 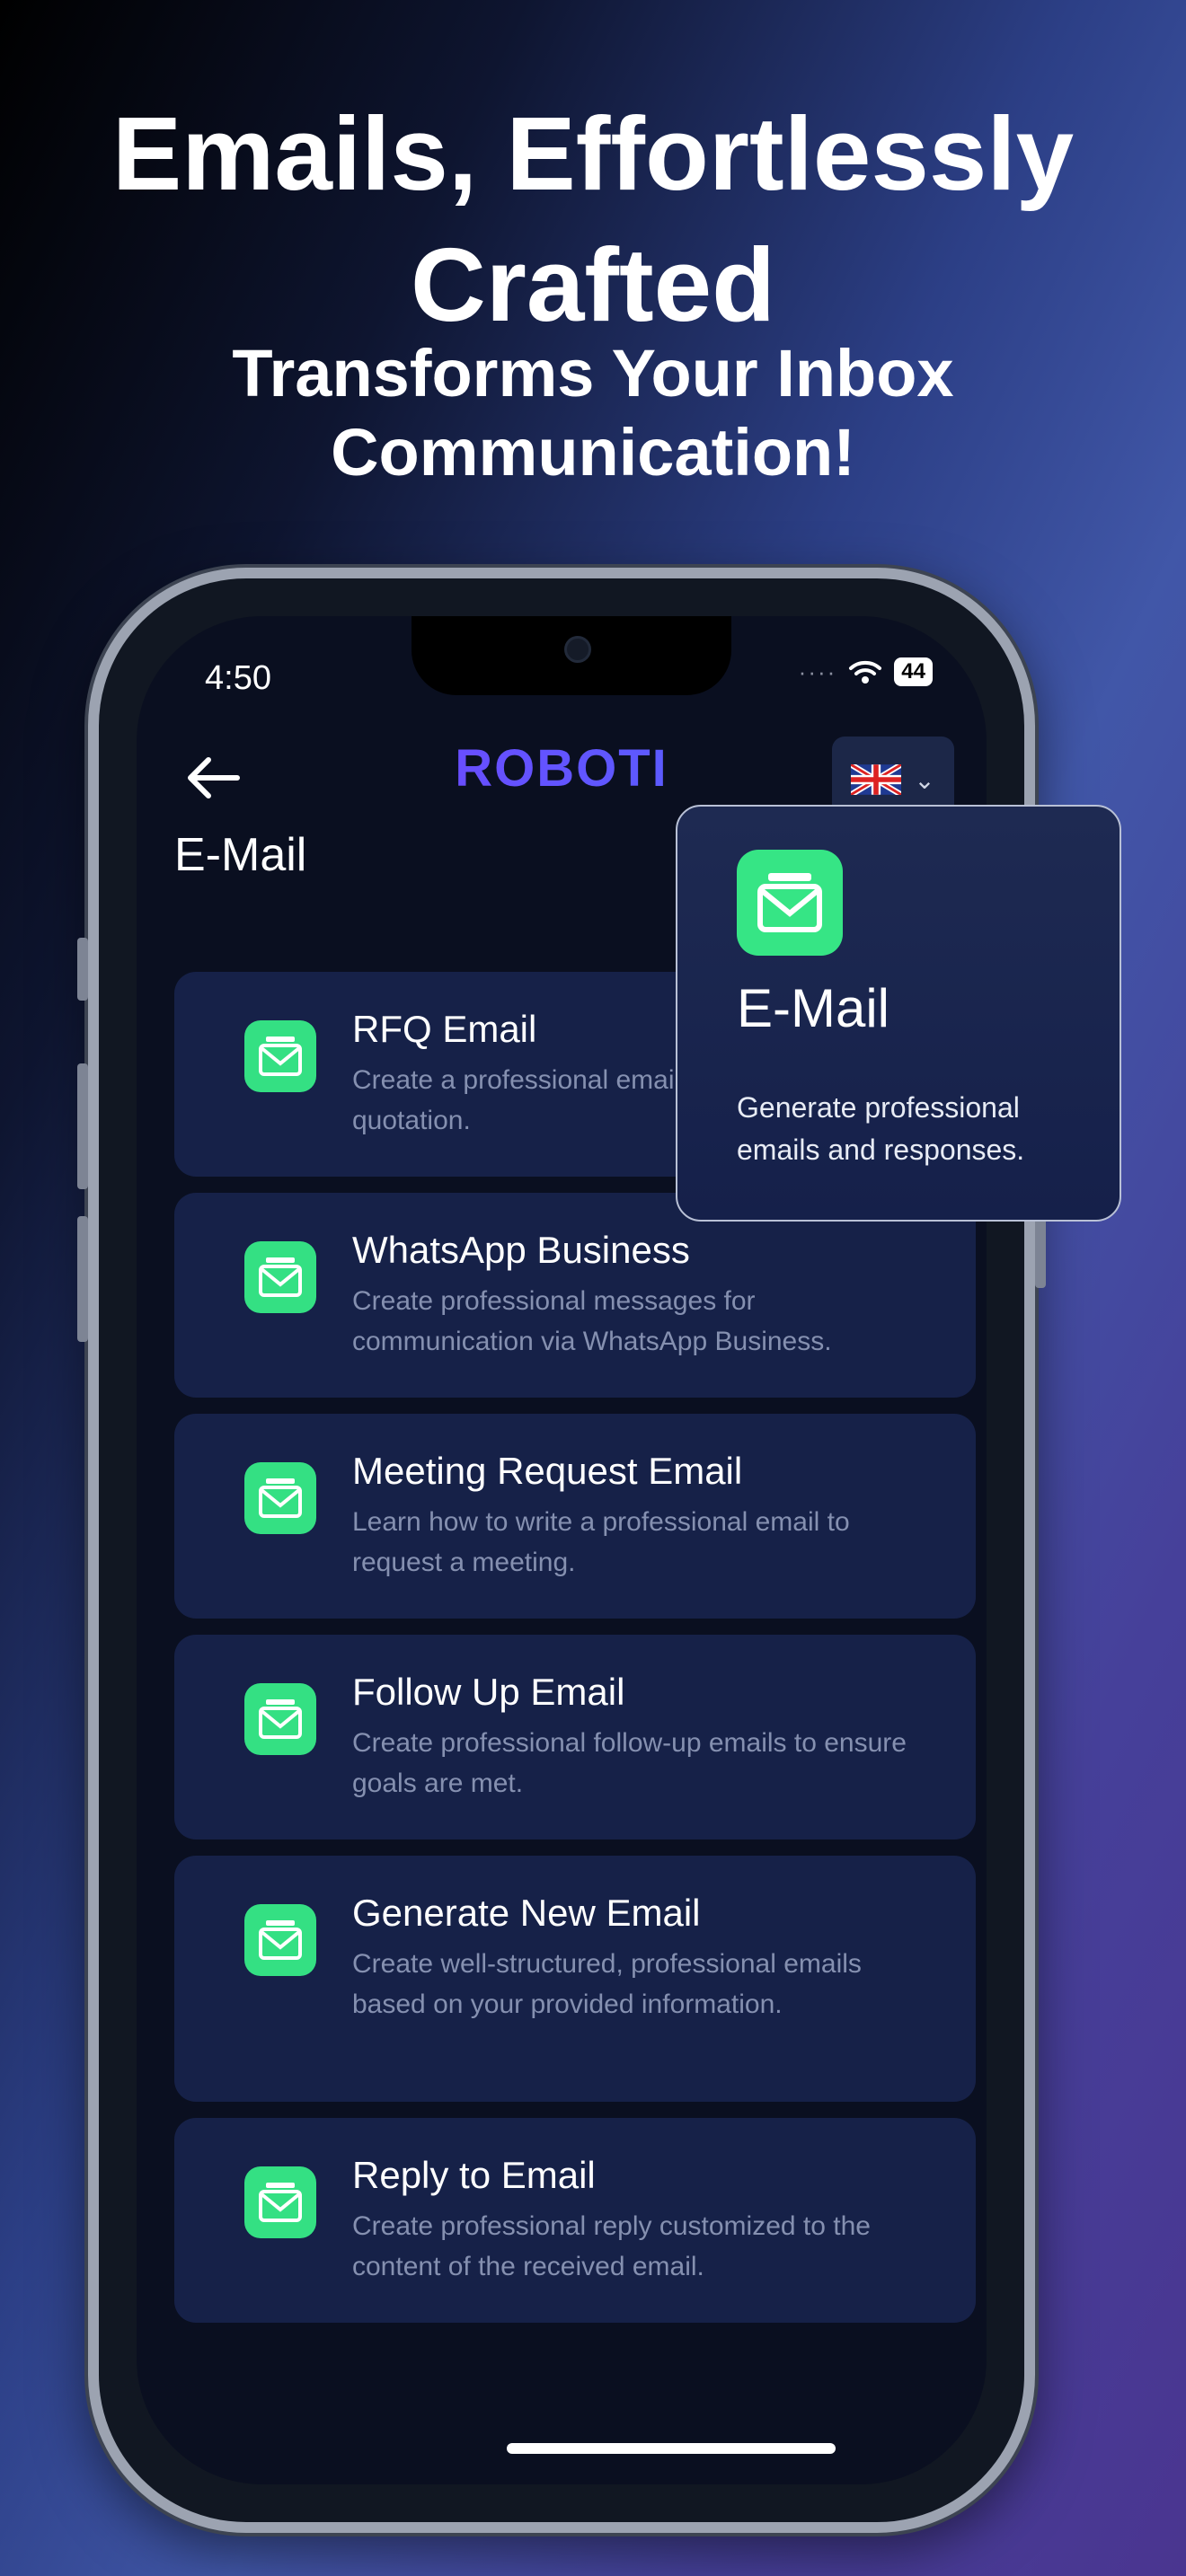 I want to click on silent-switch, so click(x=82, y=969).